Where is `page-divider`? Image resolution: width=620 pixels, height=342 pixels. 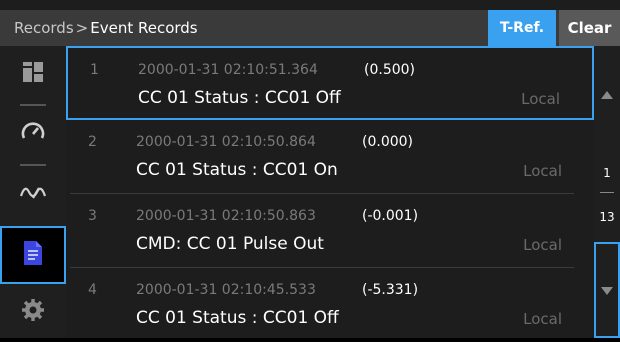 page-divider is located at coordinates (607, 192).